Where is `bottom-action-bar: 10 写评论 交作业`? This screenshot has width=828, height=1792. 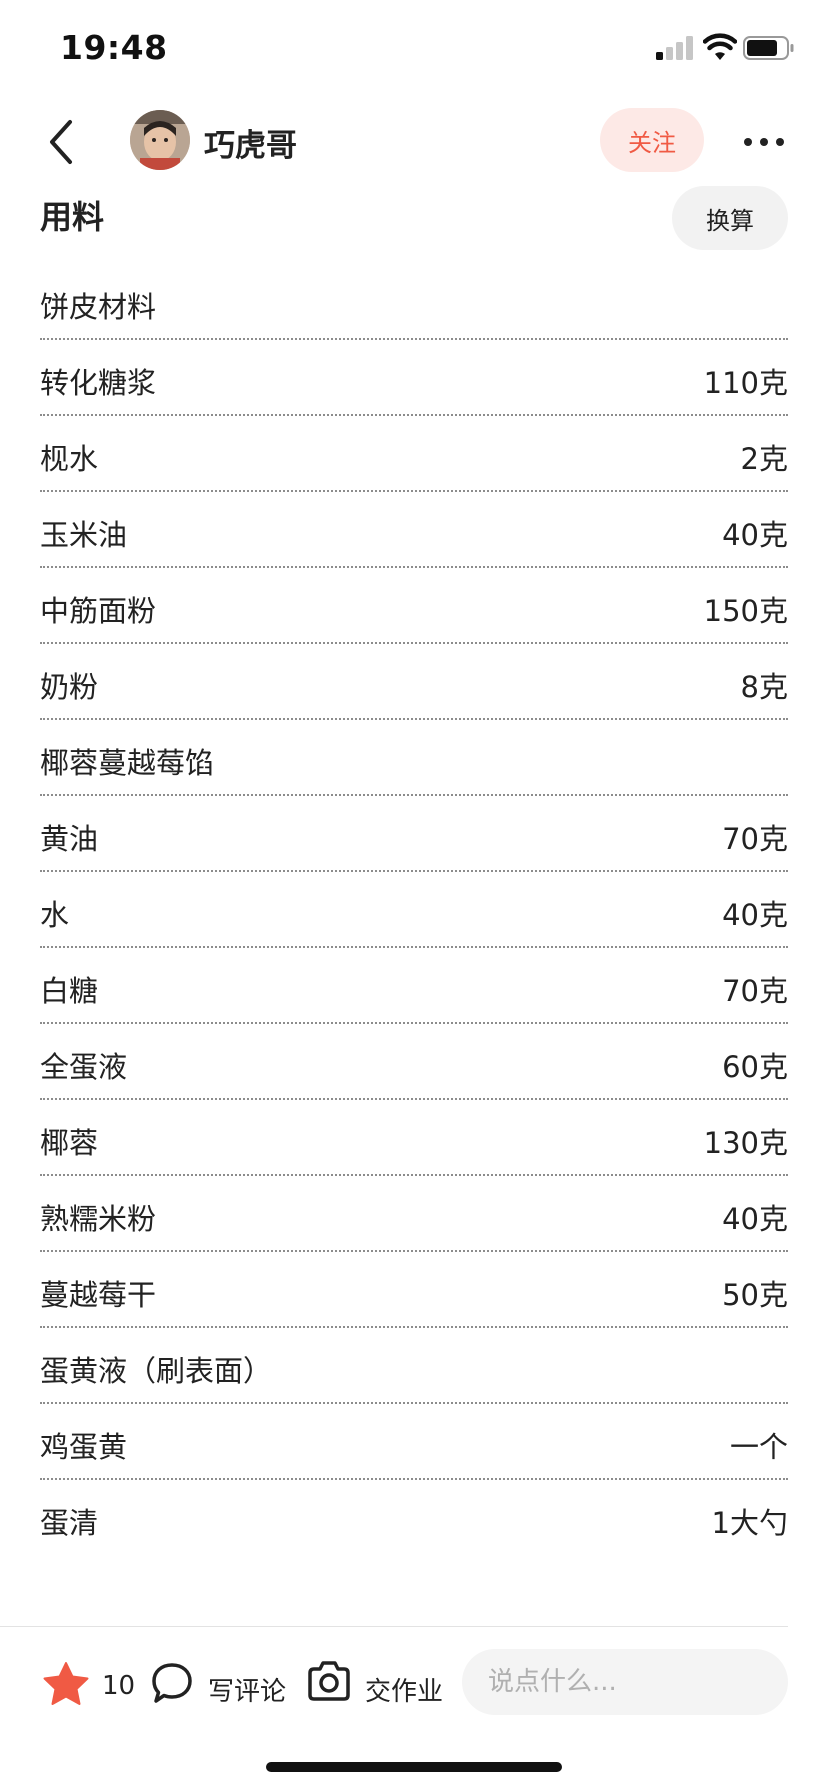
bottom-action-bar: 10 写评论 交作业 is located at coordinates (414, 1682).